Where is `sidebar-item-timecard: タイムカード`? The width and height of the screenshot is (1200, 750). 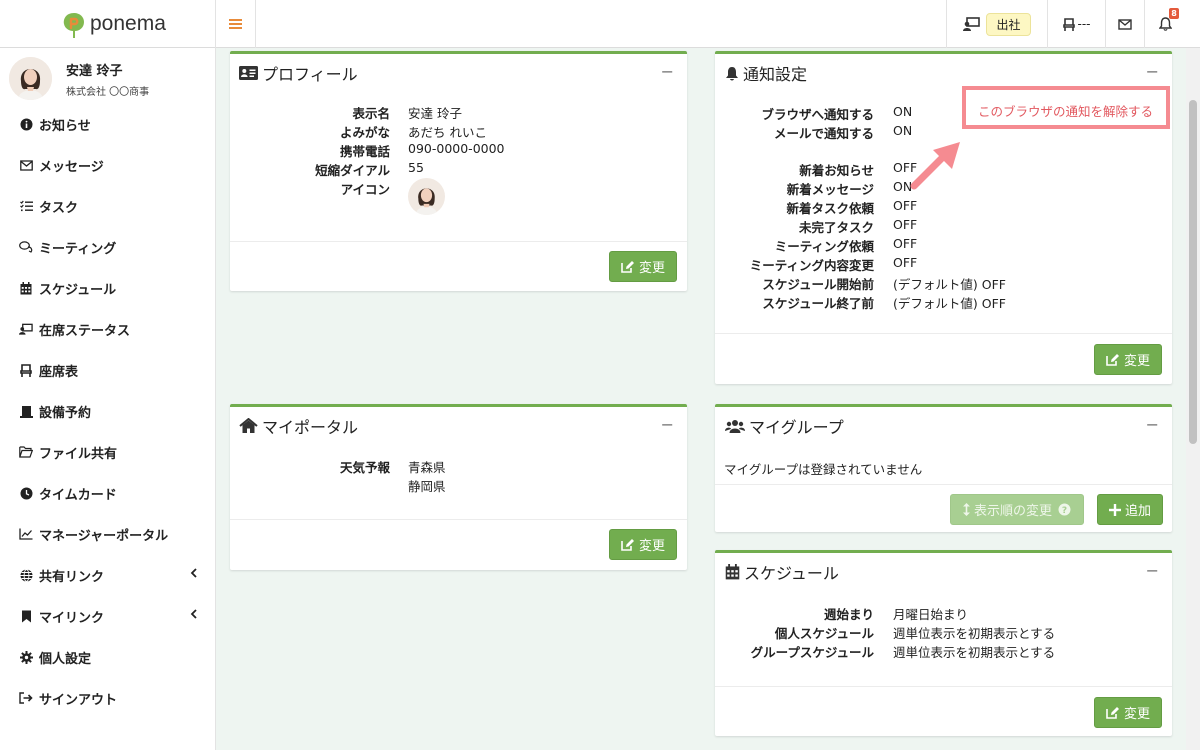 sidebar-item-timecard: タイムカード is located at coordinates (107, 493).